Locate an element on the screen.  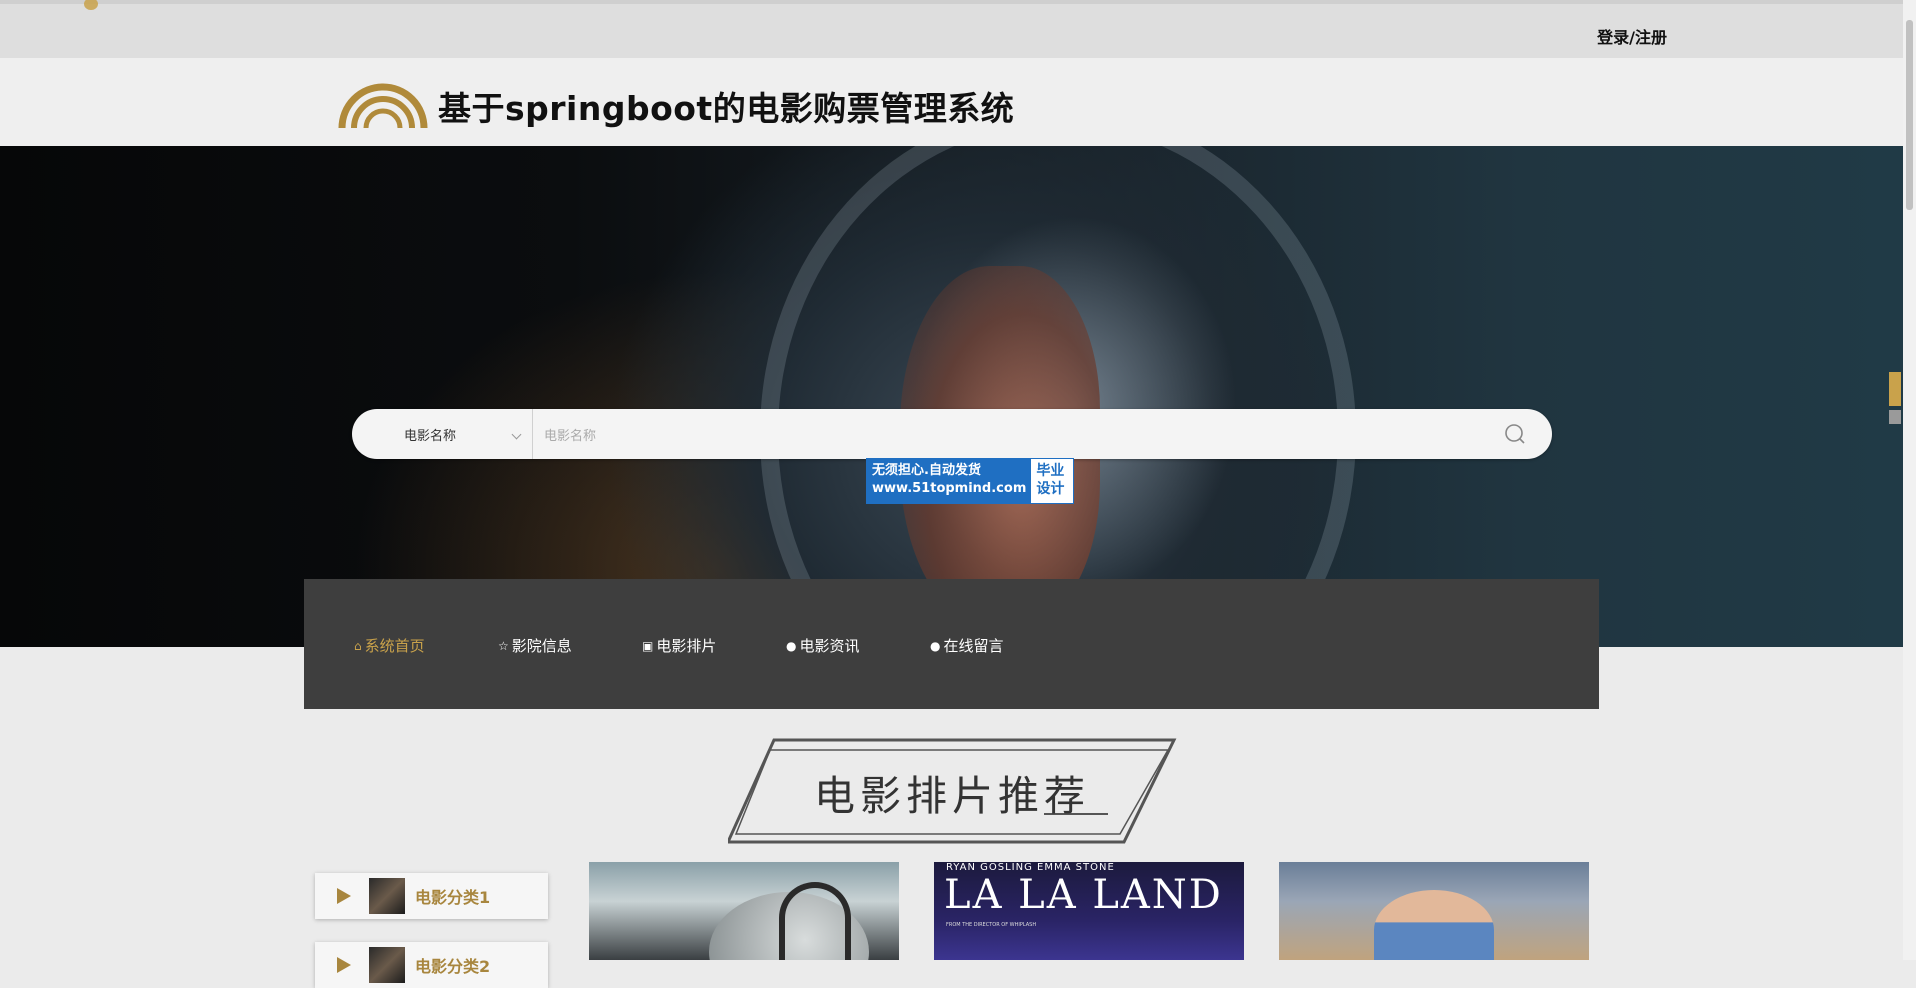
home-icon: ⌂ is located at coordinates (358, 645).